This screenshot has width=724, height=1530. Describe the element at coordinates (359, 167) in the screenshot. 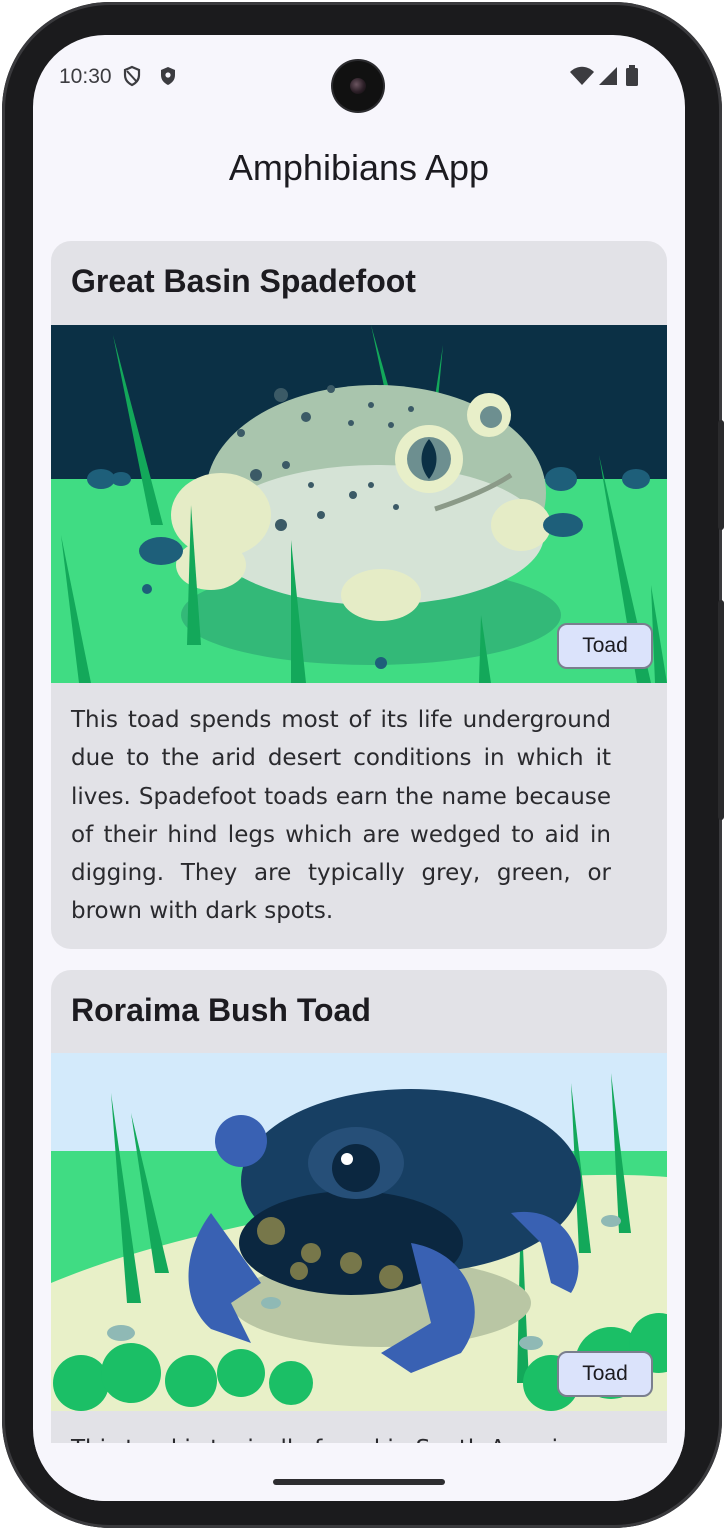

I see `app-title: Amphibians App` at that location.